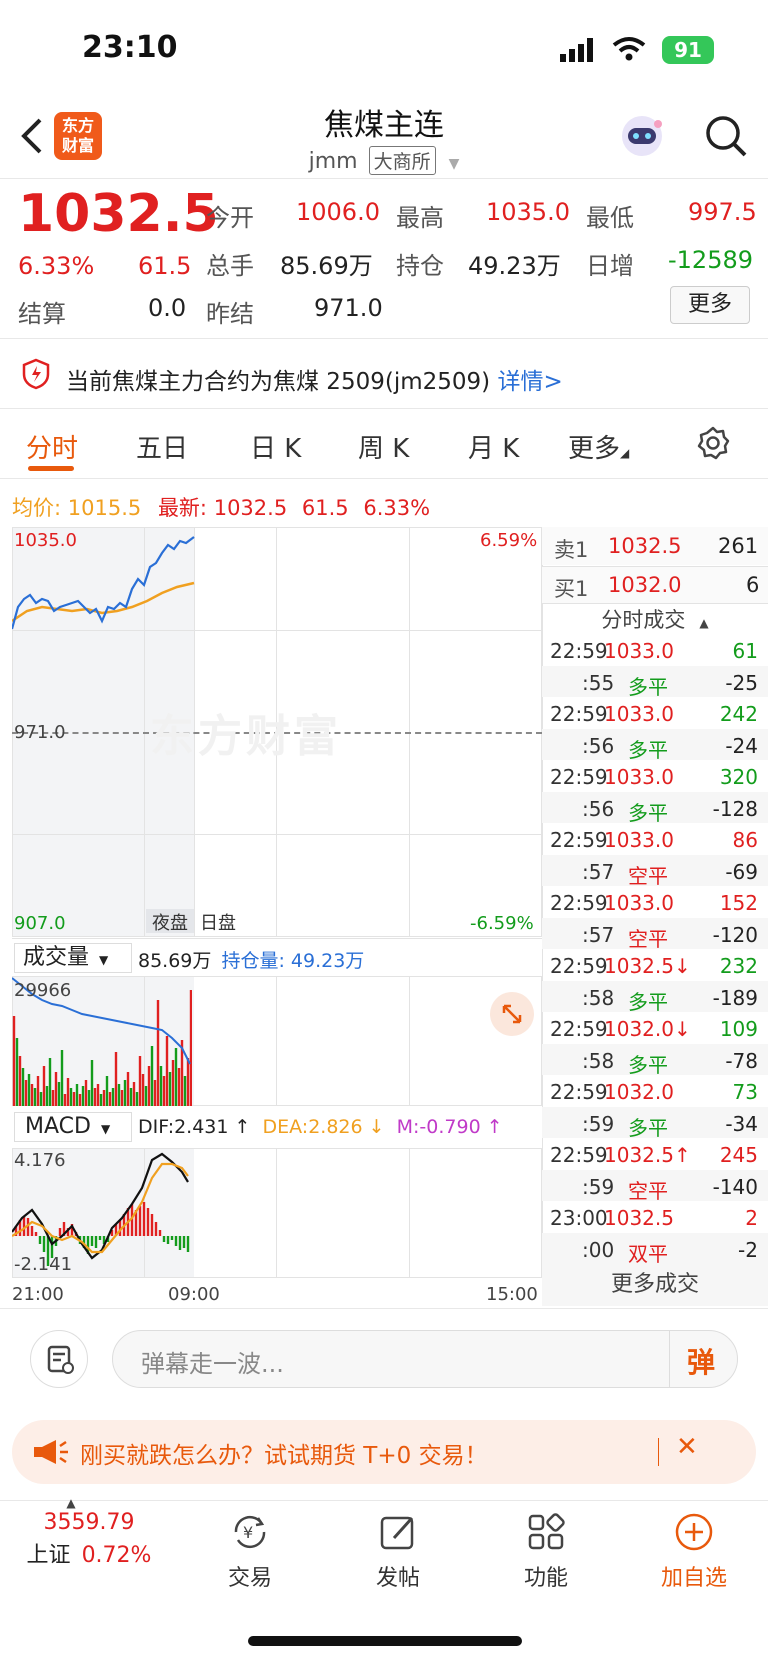 This screenshot has height=1663, width=768. Describe the element at coordinates (648, 1253) in the screenshot. I see `trade-price: 双平` at that location.